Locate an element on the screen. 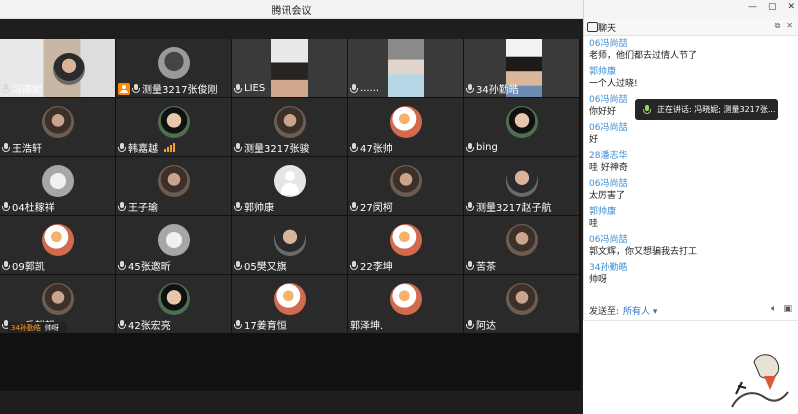 Image resolution: width=798 pixels, height=414 pixels. participant-tile: 郭帅康 is located at coordinates (289, 186).